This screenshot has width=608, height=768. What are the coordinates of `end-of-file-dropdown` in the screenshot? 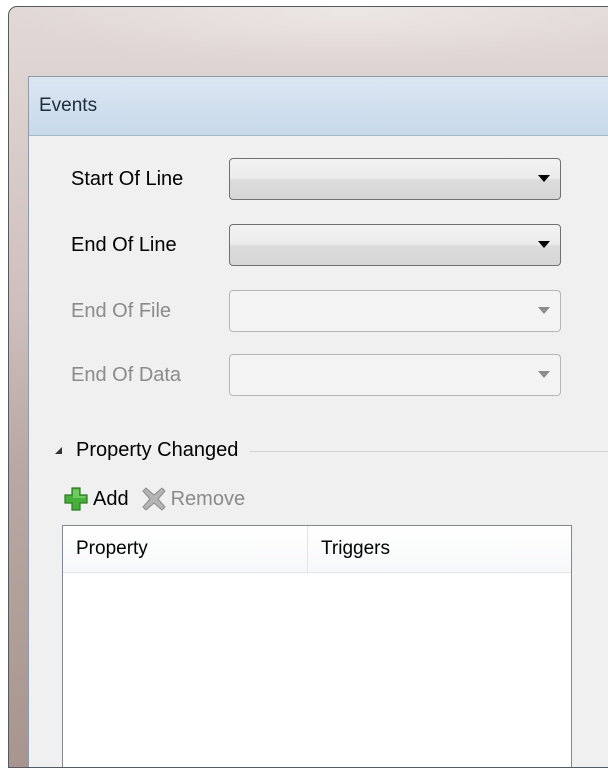 It's located at (395, 311).